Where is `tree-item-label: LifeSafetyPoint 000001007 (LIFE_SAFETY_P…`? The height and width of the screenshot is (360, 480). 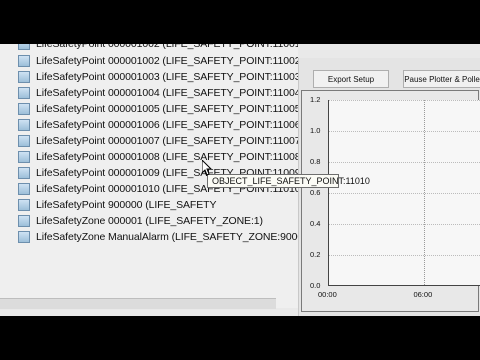
tree-item-label: LifeSafetyPoint 000001007 (LIFE_SAFETY_P… is located at coordinates (167, 140).